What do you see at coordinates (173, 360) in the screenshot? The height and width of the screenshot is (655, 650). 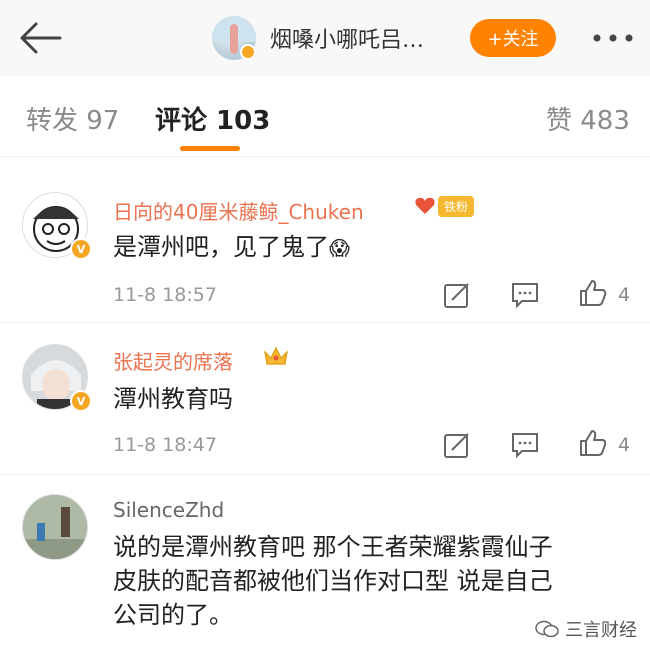 I see `commenter-name: 张起灵的席落` at bounding box center [173, 360].